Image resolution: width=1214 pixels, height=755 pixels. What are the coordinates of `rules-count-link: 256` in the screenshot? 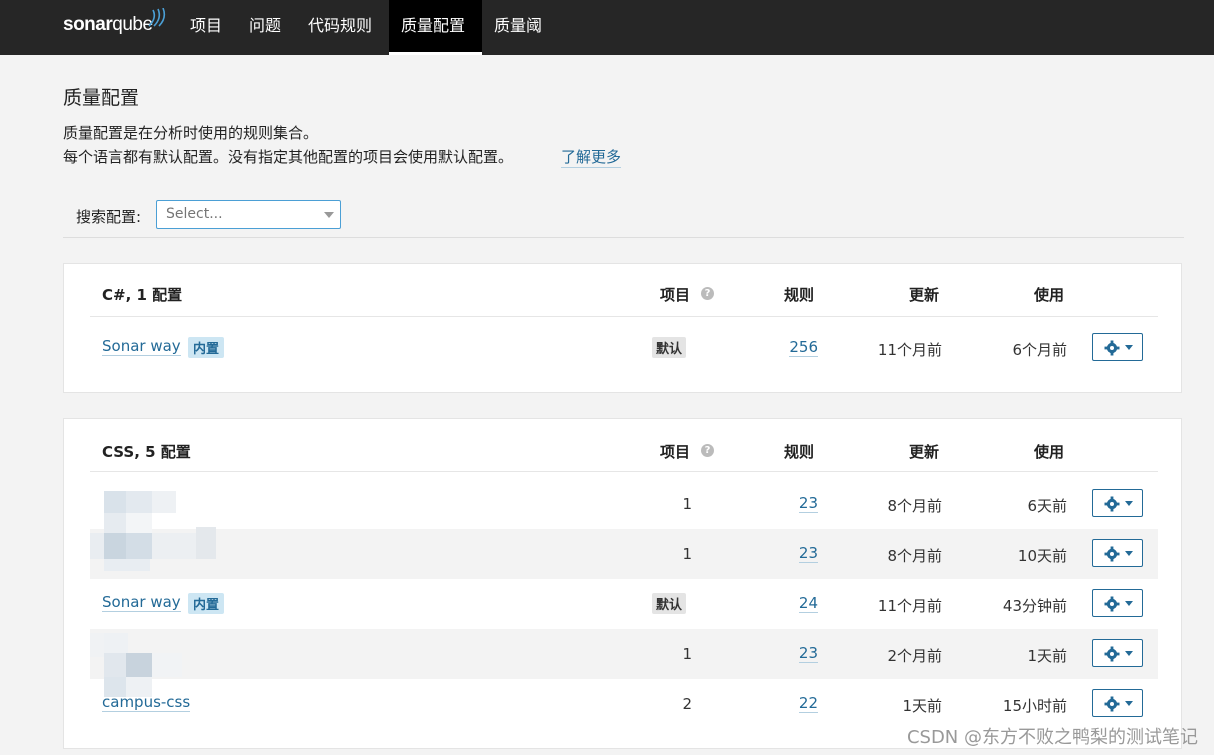 It's located at (803, 348).